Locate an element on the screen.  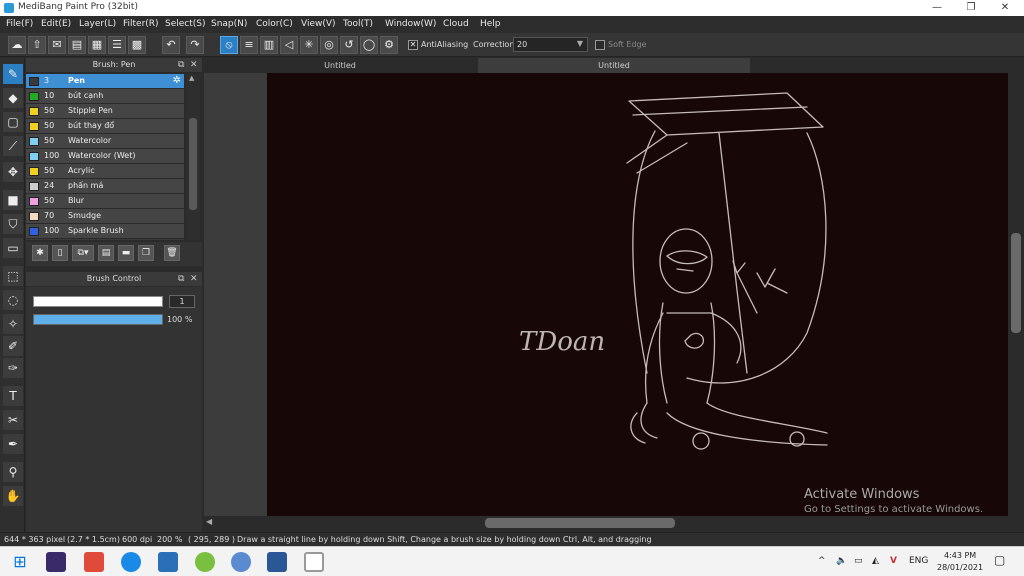
brush-item: 50 Watercolor is located at coordinates (105, 141).